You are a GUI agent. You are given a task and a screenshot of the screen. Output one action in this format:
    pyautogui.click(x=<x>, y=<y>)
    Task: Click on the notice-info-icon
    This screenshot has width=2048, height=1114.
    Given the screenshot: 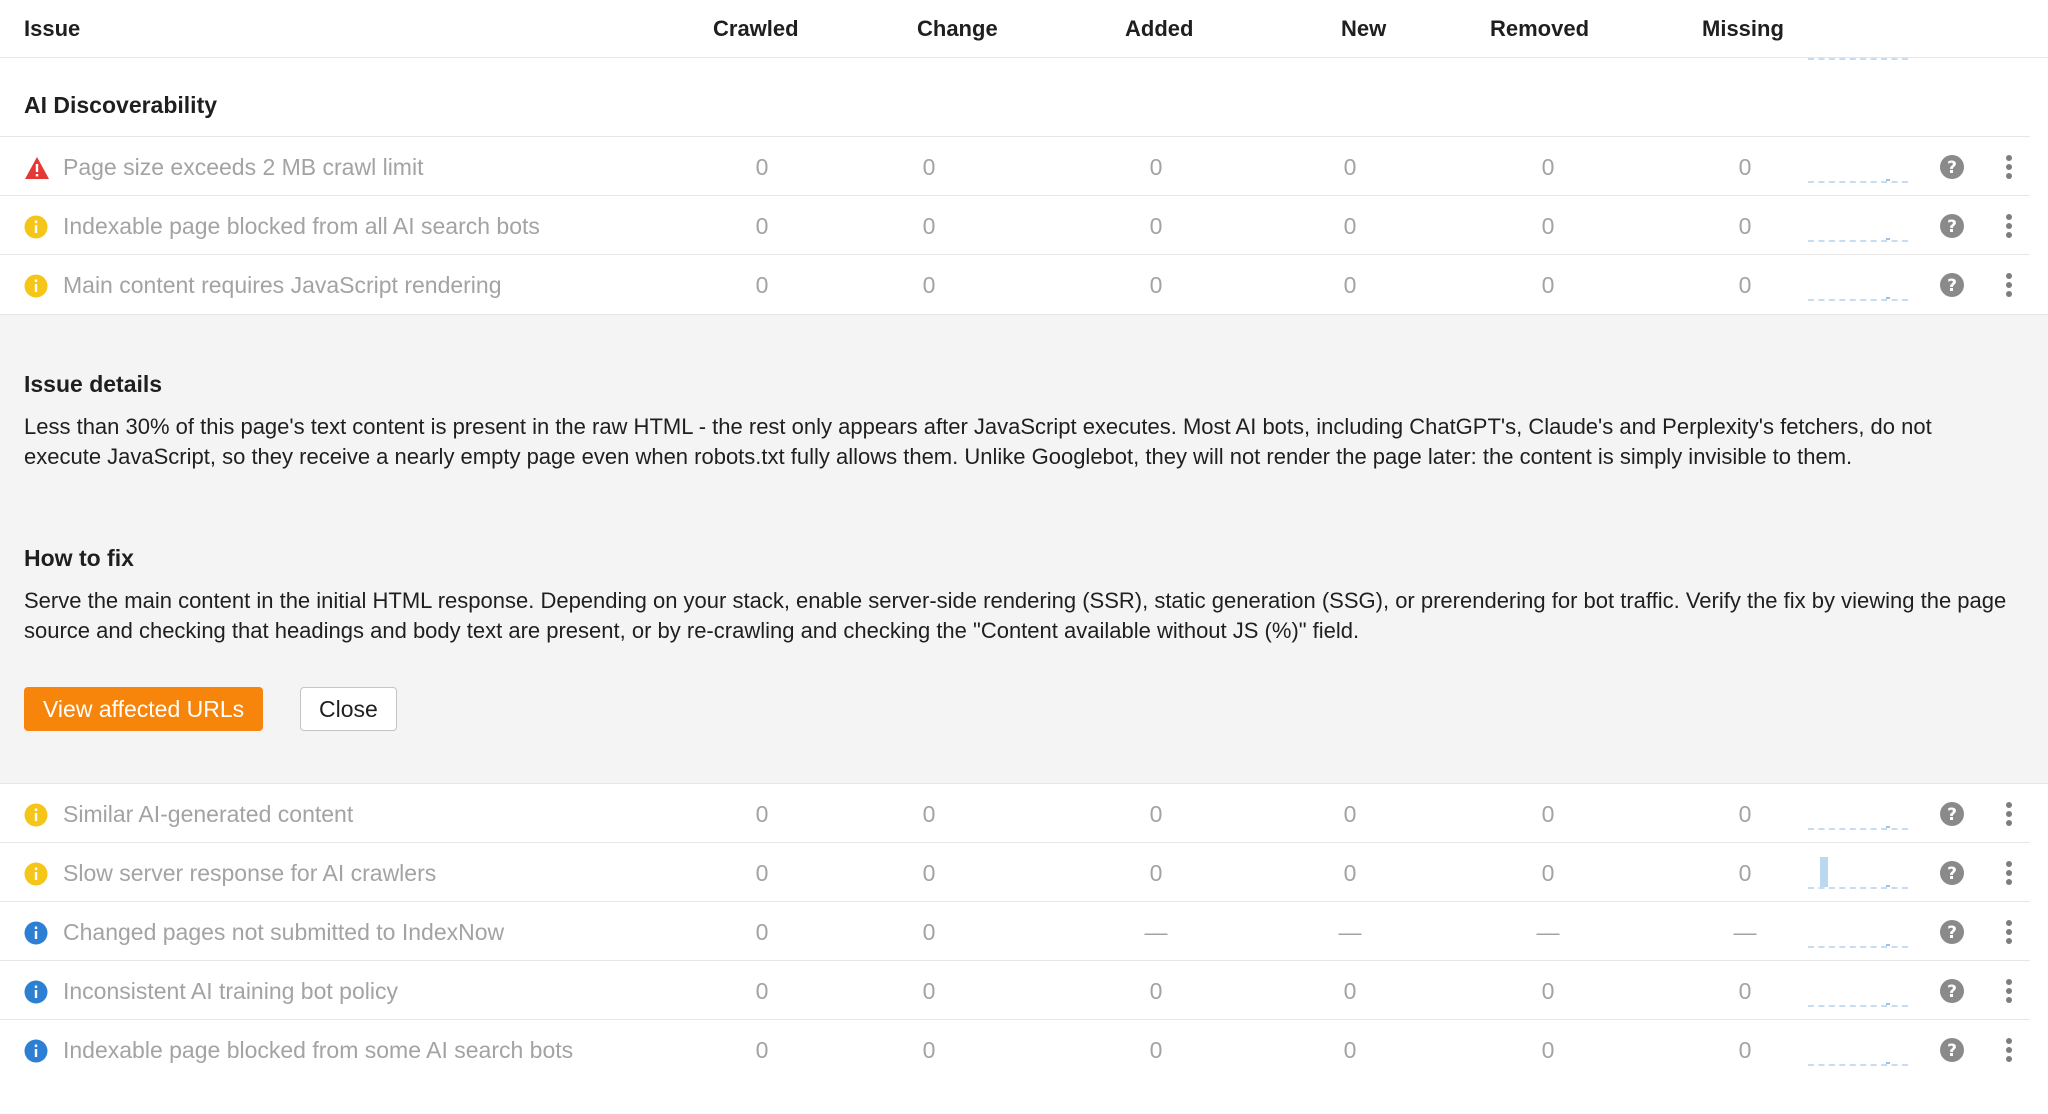 What is the action you would take?
    pyautogui.click(x=36, y=1051)
    